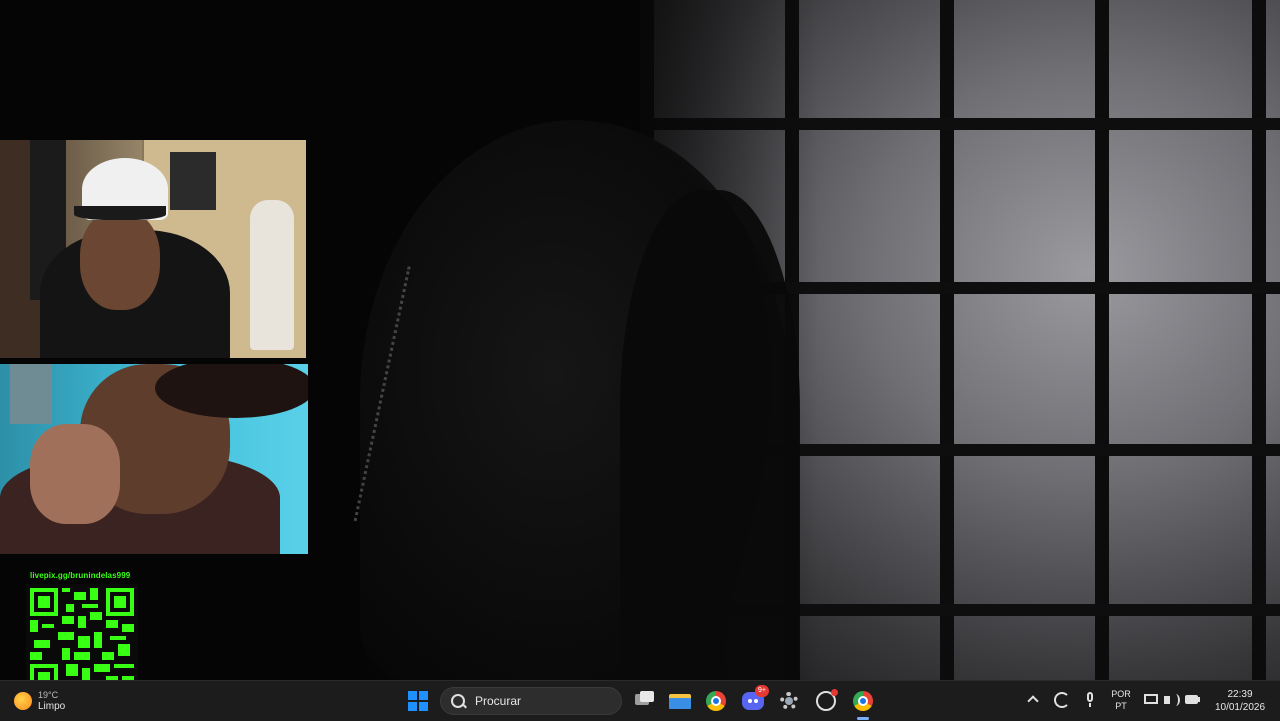 This screenshot has height=721, width=1280. Describe the element at coordinates (75, 474) in the screenshot. I see `guest-hand` at that location.